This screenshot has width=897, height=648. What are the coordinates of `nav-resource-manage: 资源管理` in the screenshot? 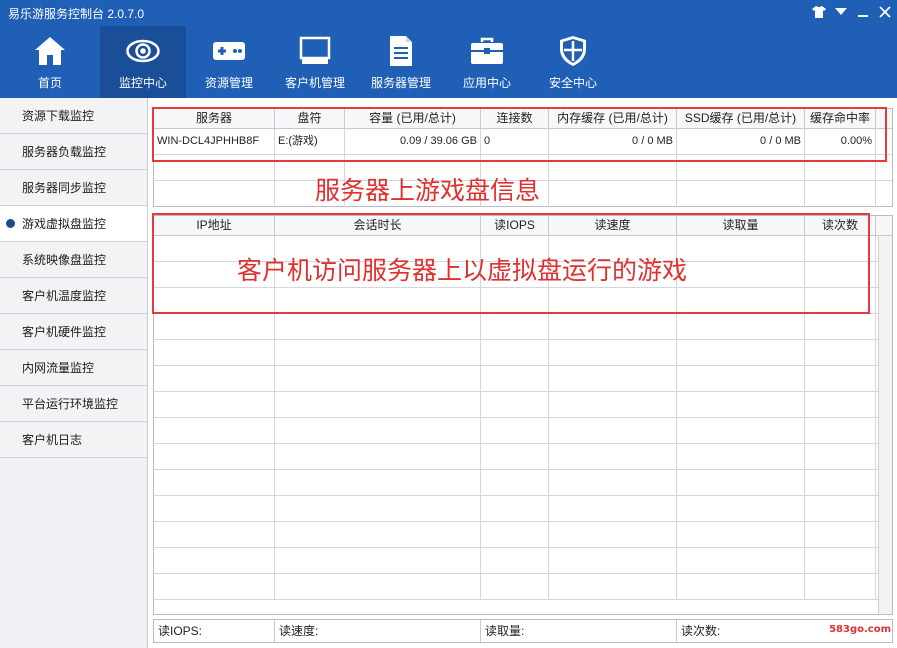 It's located at (229, 62).